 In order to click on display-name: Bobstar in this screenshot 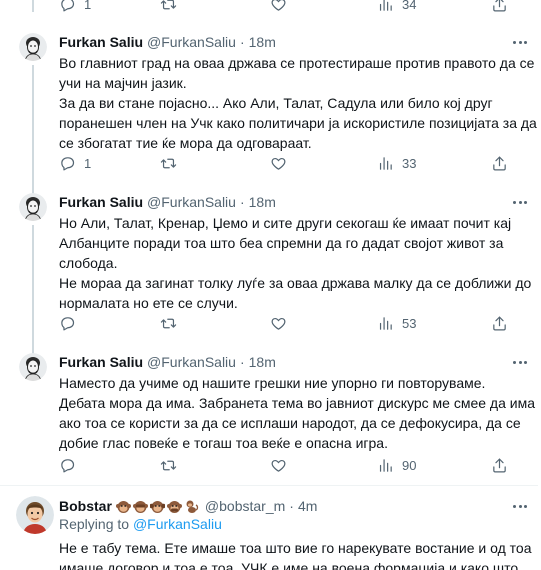, I will do `click(85, 506)`.